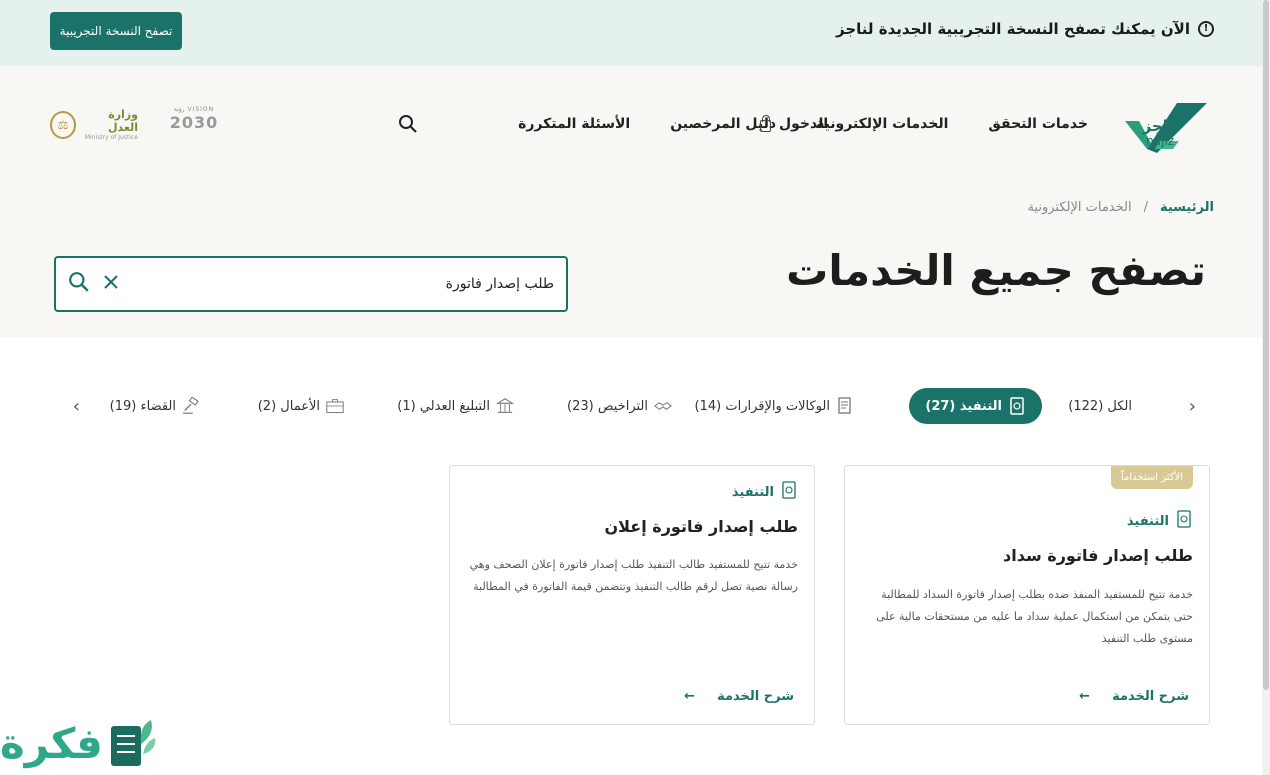 The width and height of the screenshot is (1270, 775). I want to click on logo-word: ناجز, so click(1158, 126).